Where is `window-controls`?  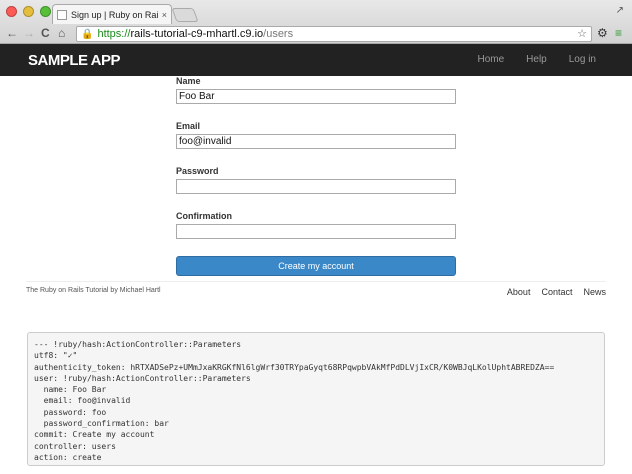 window-controls is located at coordinates (28, 11).